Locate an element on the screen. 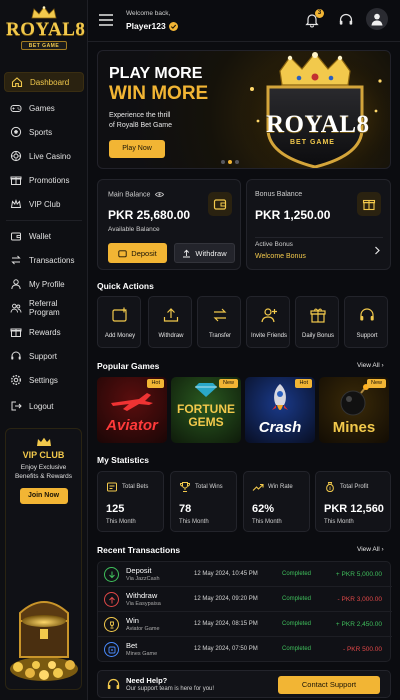 This screenshot has height=700, width=400. sidebar-item-wallet: Wallet is located at coordinates (44, 236).